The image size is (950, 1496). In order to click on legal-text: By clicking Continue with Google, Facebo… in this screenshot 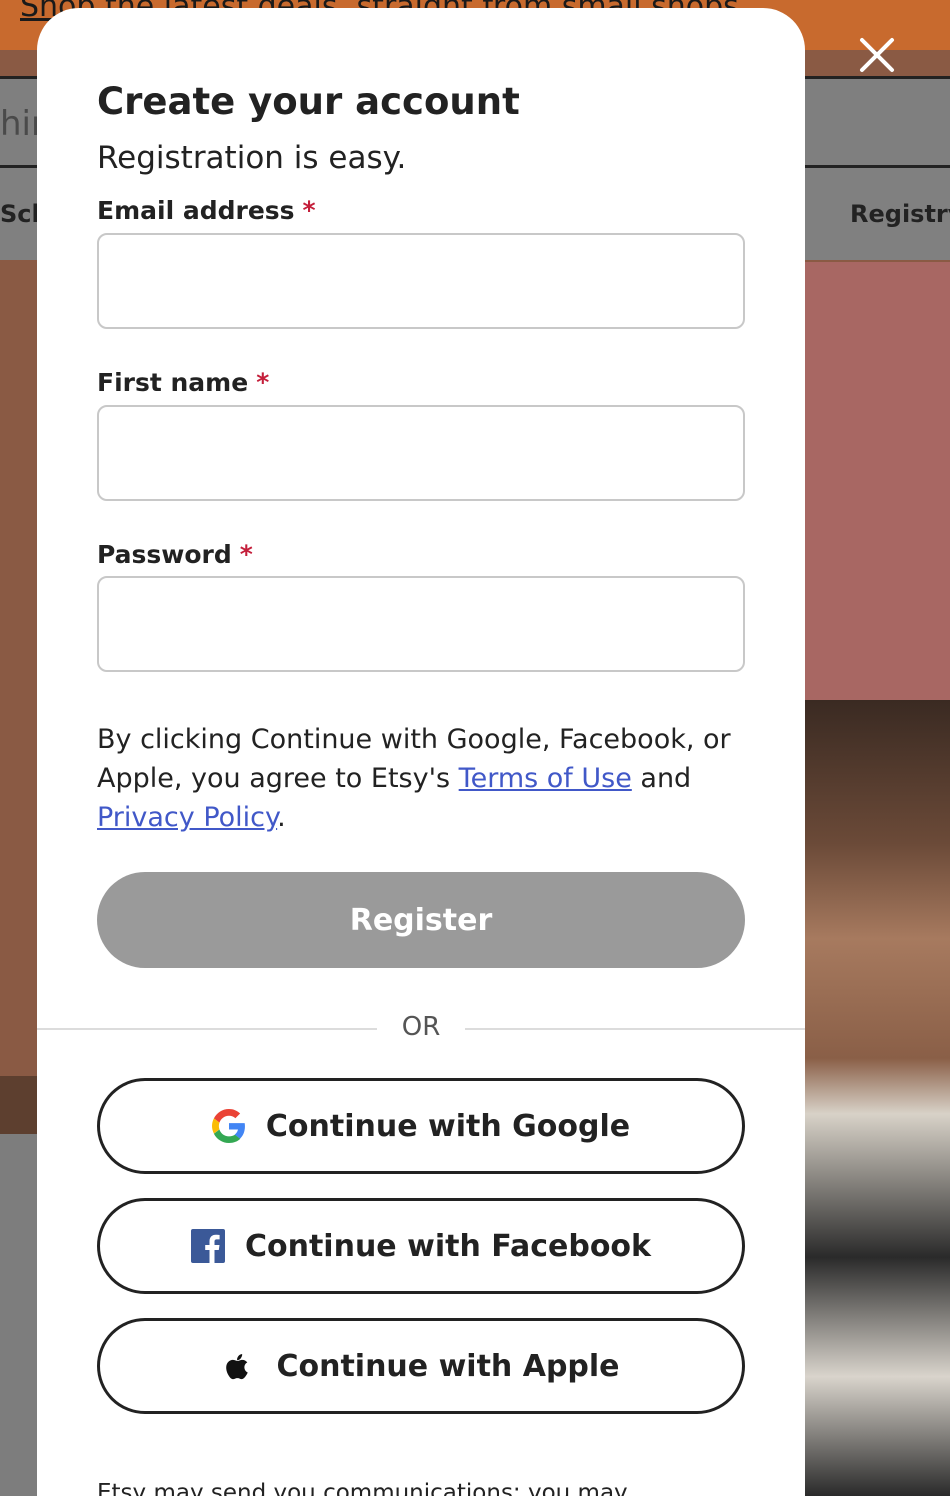, I will do `click(421, 778)`.